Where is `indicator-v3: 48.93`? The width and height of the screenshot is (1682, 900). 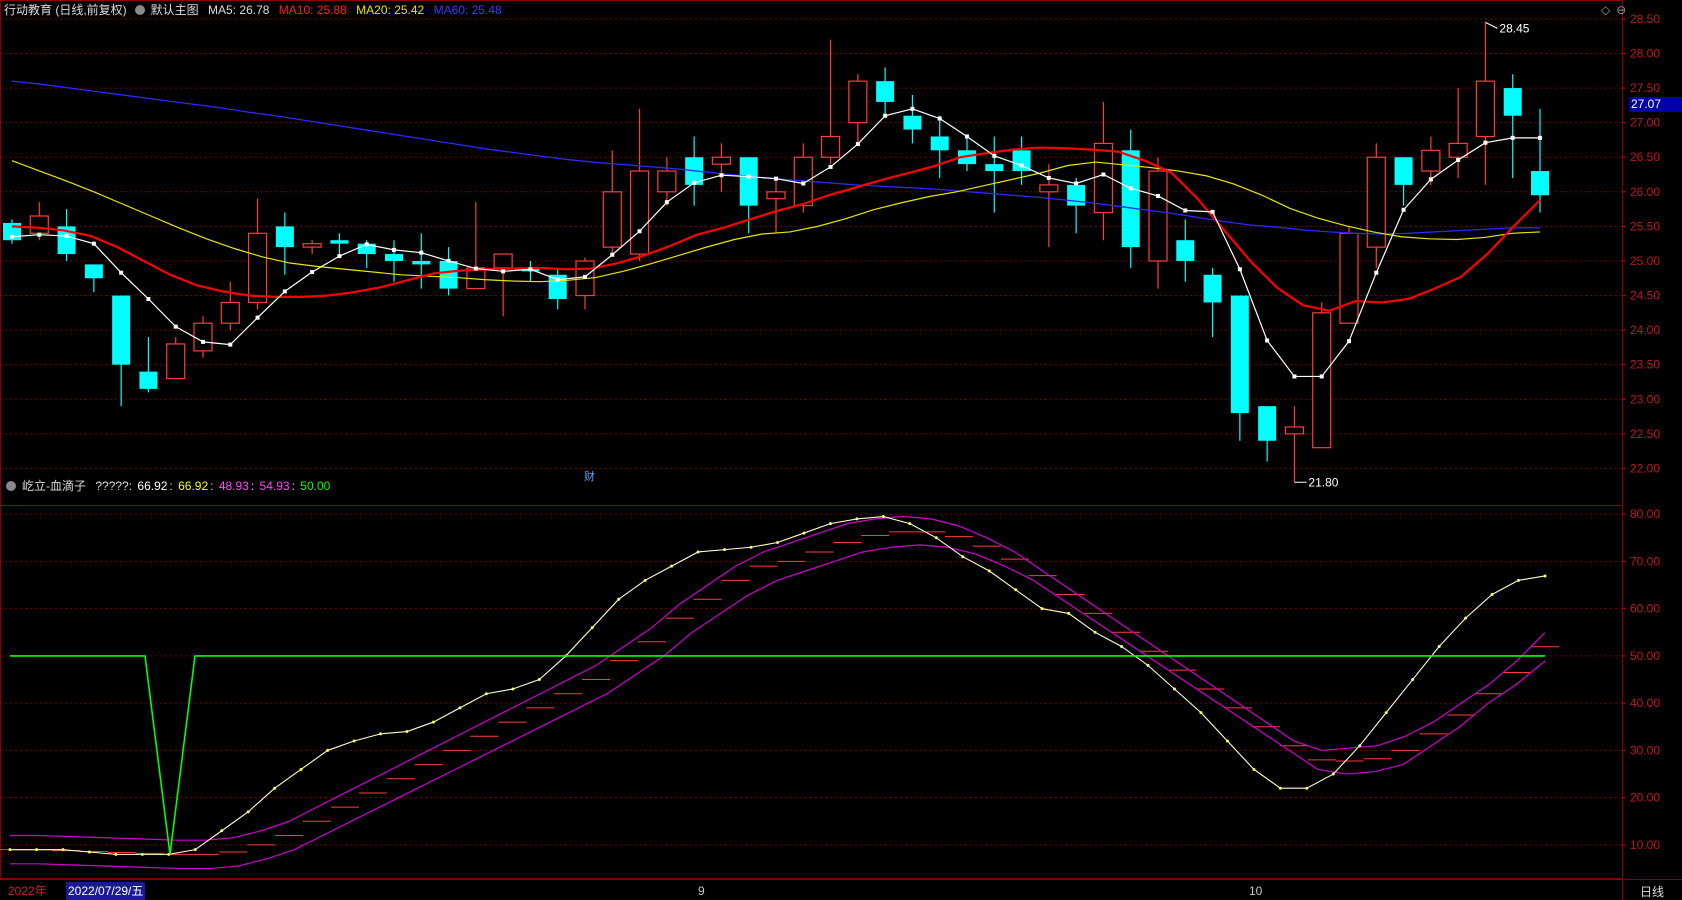 indicator-v3: 48.93 is located at coordinates (233, 486).